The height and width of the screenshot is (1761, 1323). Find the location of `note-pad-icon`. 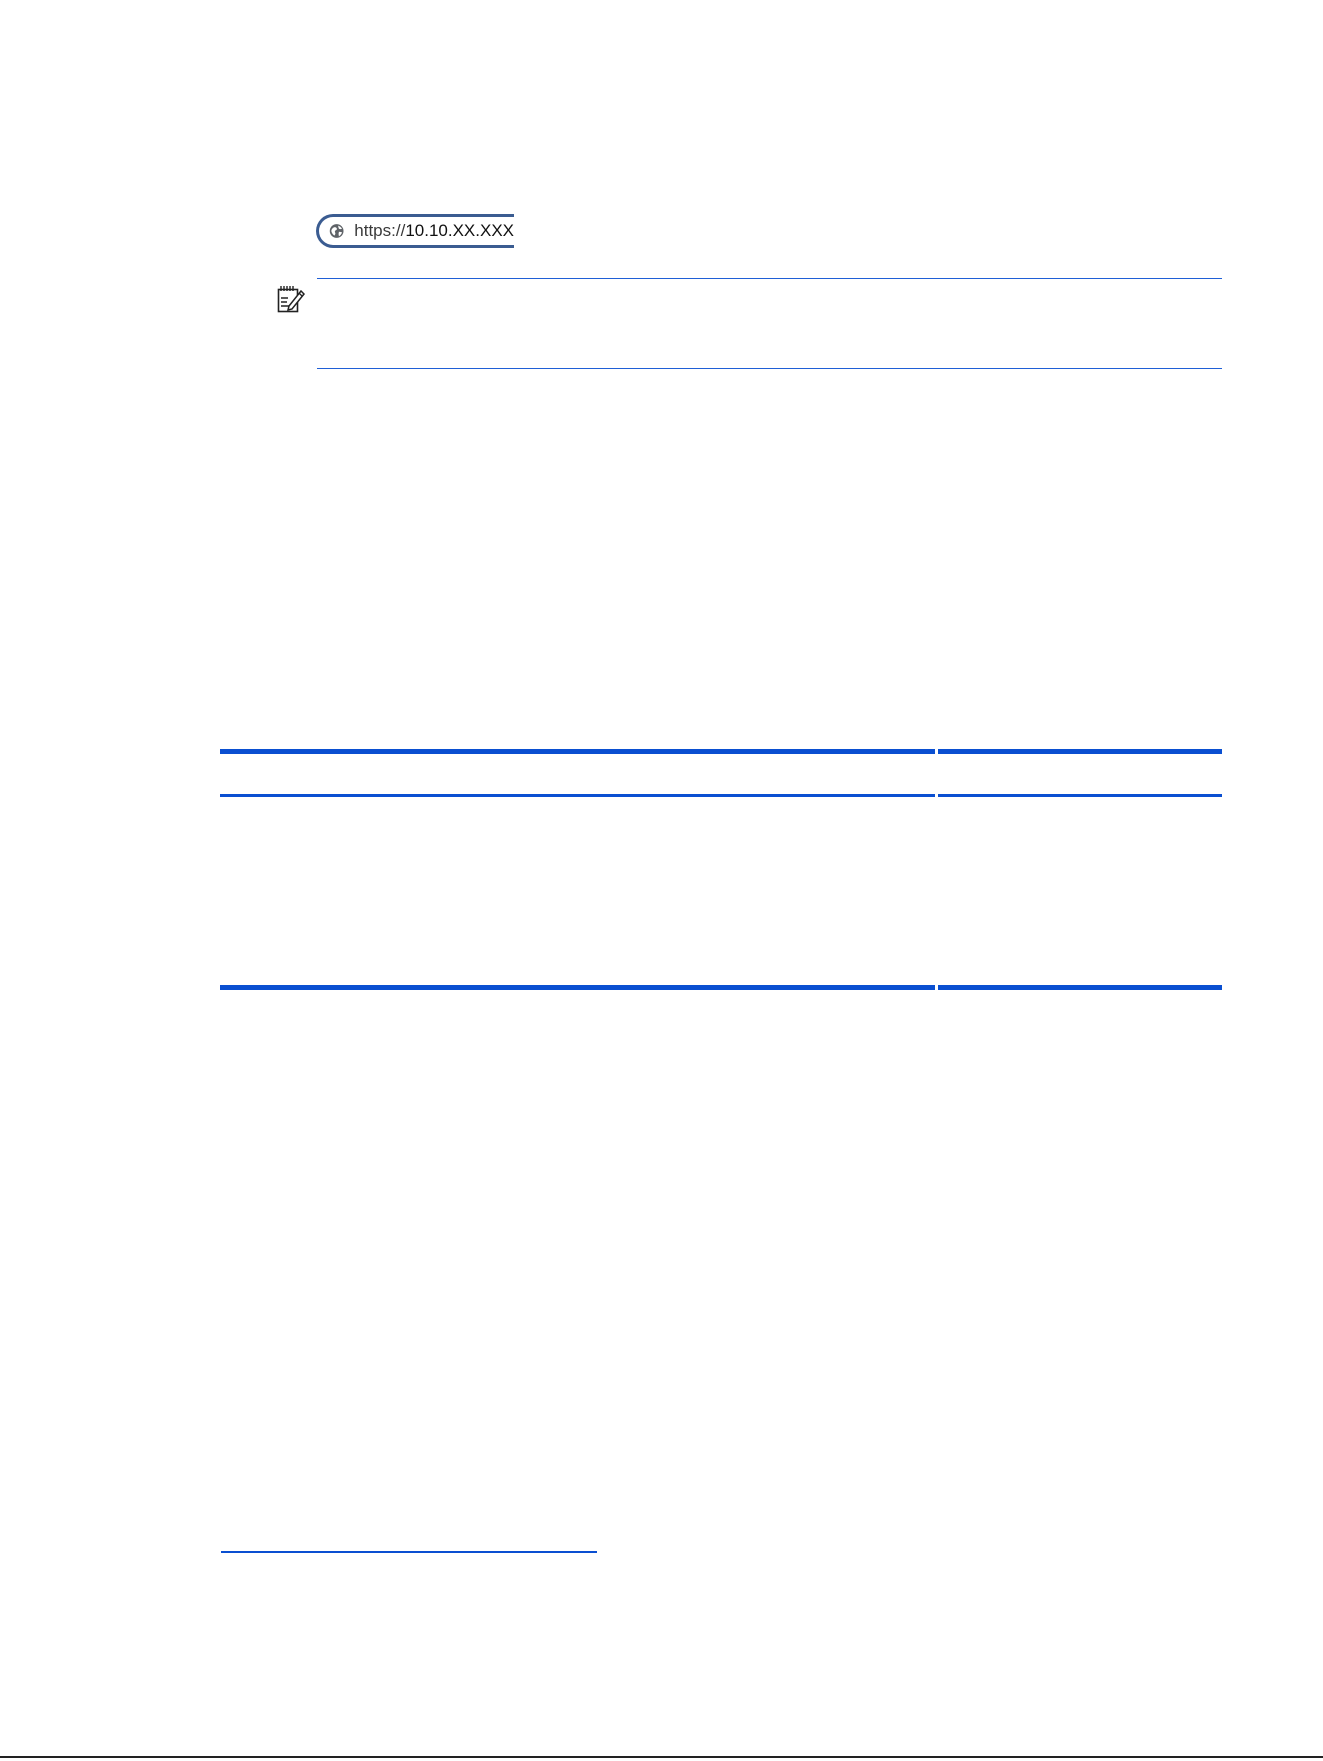

note-pad-icon is located at coordinates (291, 299).